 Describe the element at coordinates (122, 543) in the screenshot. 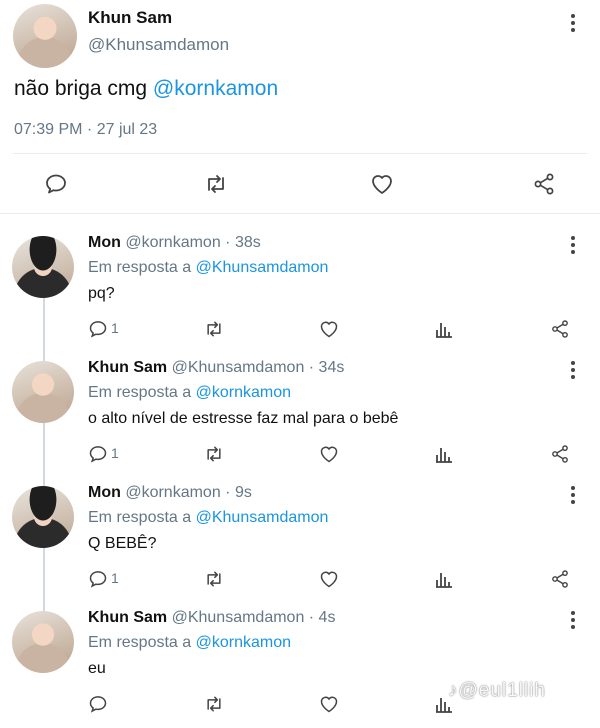

I see `reply-text: Q BEBÊ?` at that location.